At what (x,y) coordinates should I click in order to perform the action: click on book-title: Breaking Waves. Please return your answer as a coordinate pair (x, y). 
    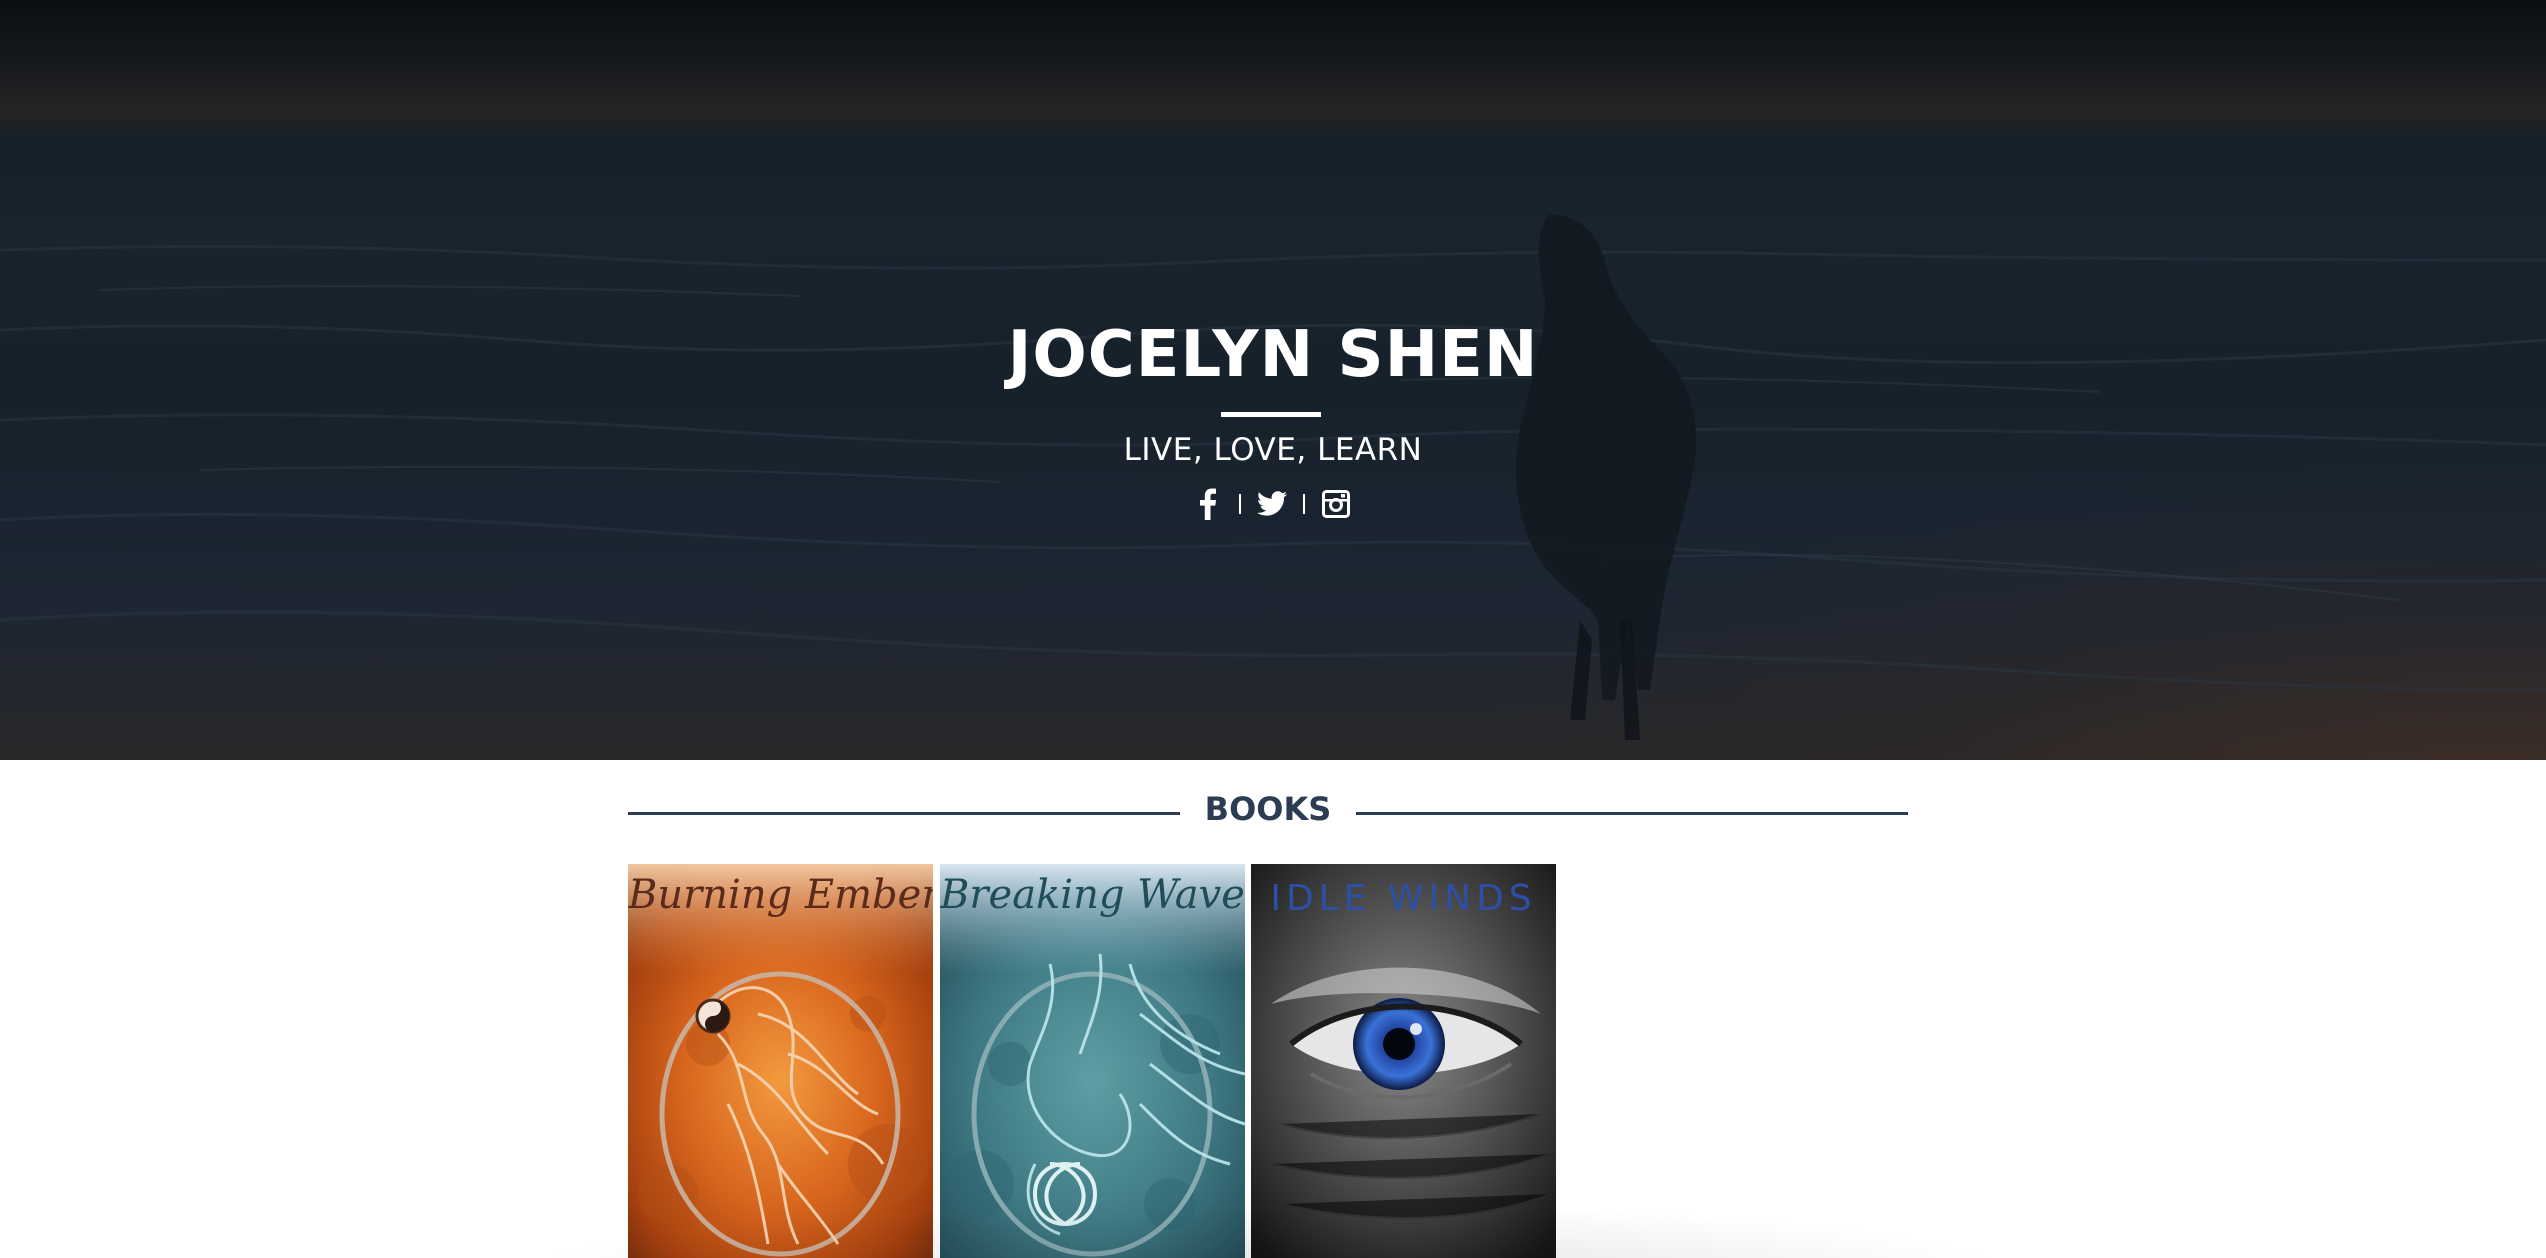
    Looking at the image, I should click on (1092, 895).